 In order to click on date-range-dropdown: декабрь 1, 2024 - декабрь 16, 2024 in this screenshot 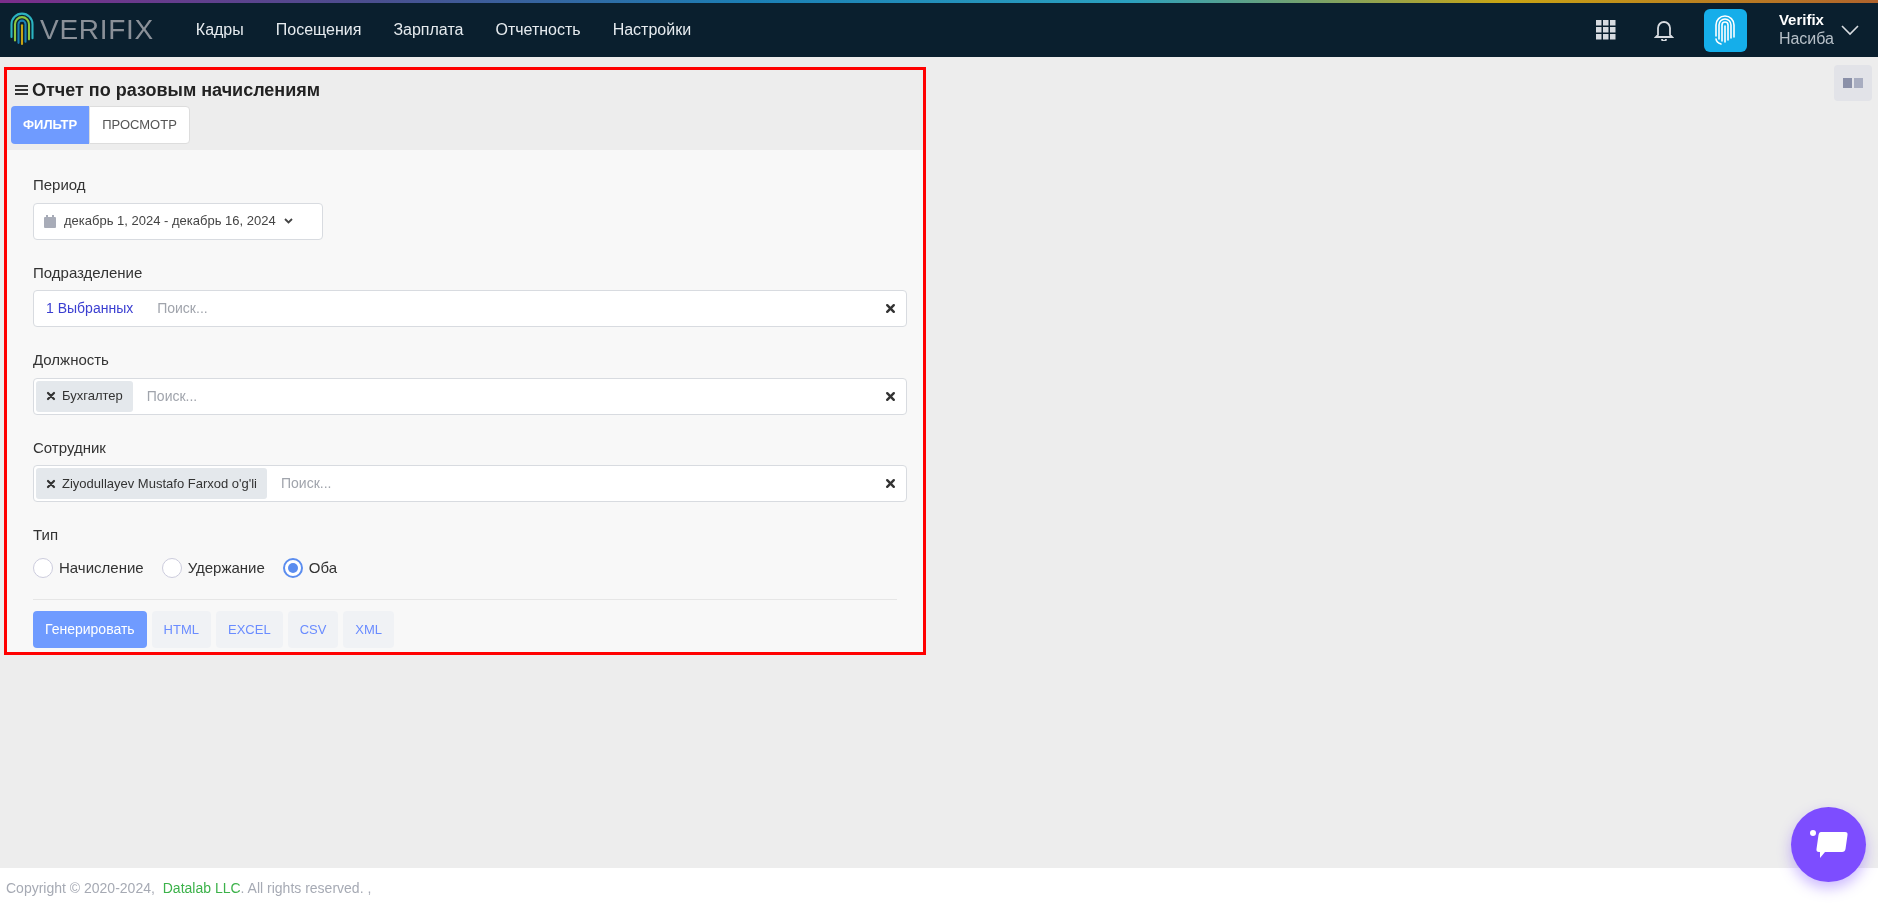, I will do `click(178, 221)`.